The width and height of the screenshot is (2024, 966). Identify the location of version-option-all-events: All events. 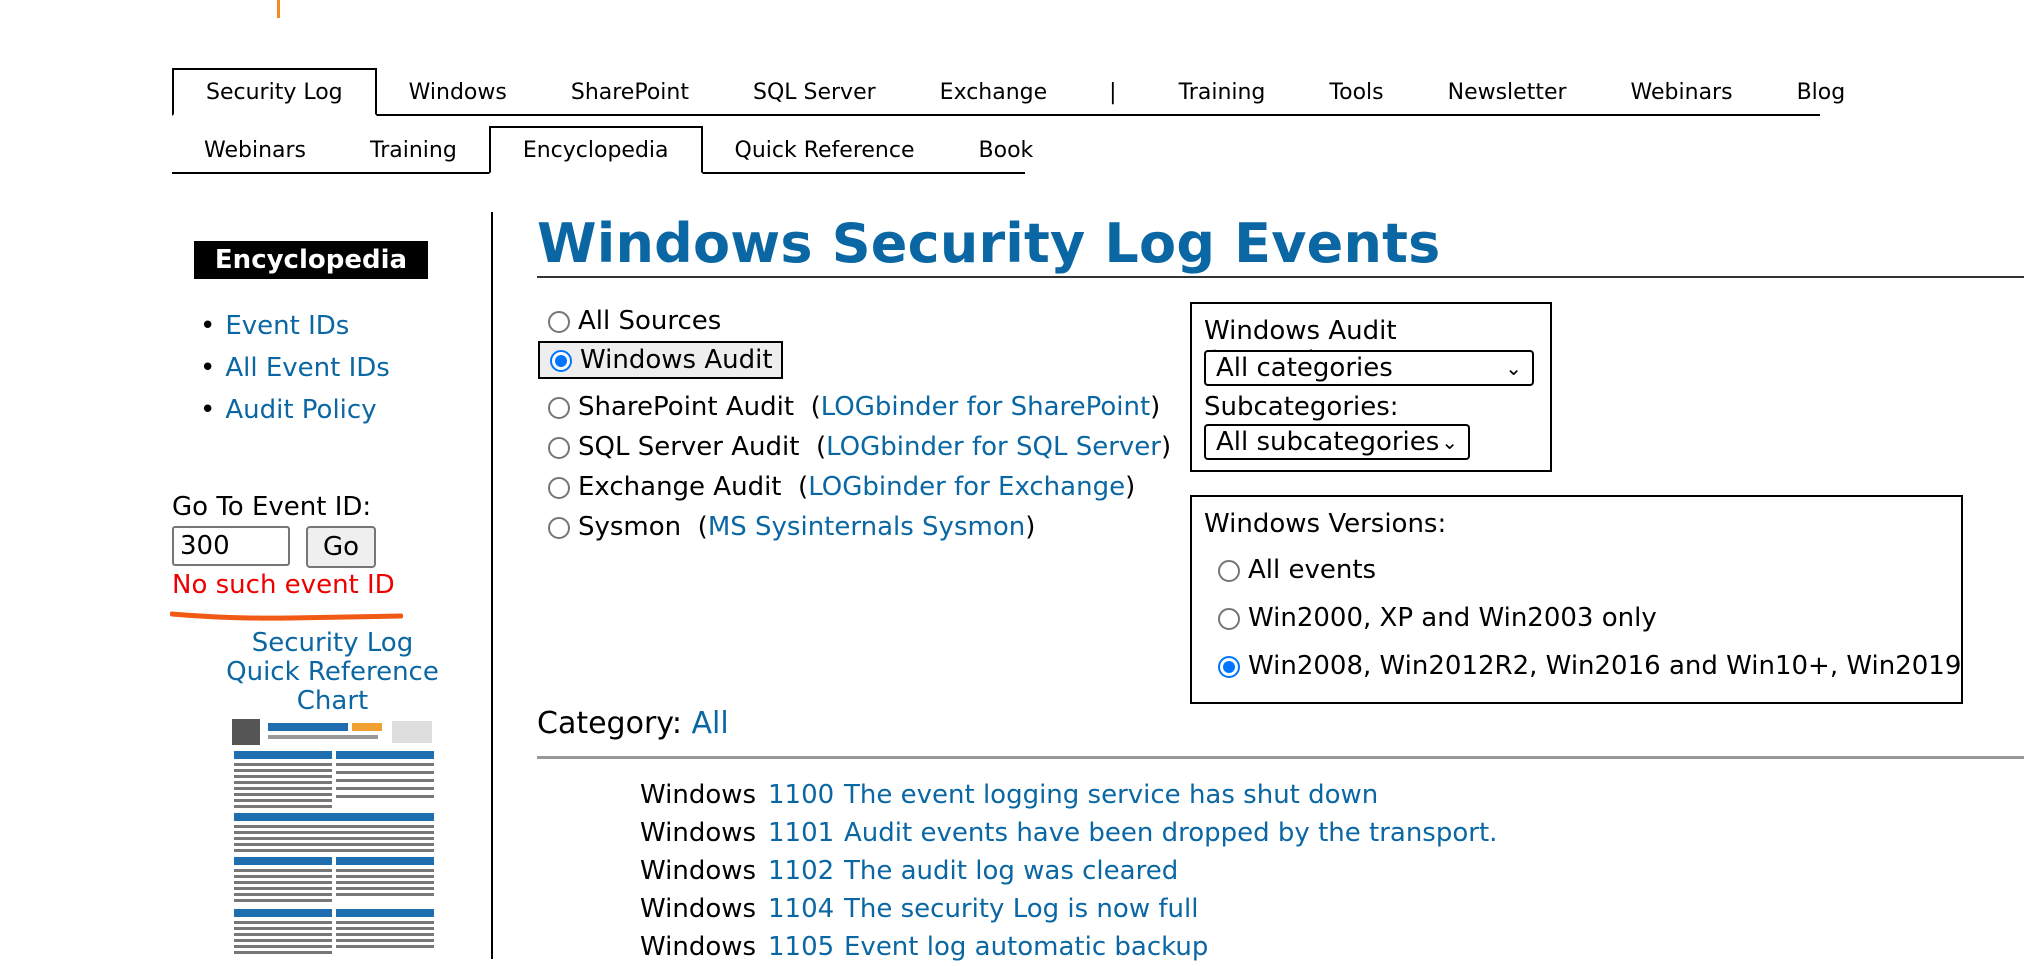
(1297, 570).